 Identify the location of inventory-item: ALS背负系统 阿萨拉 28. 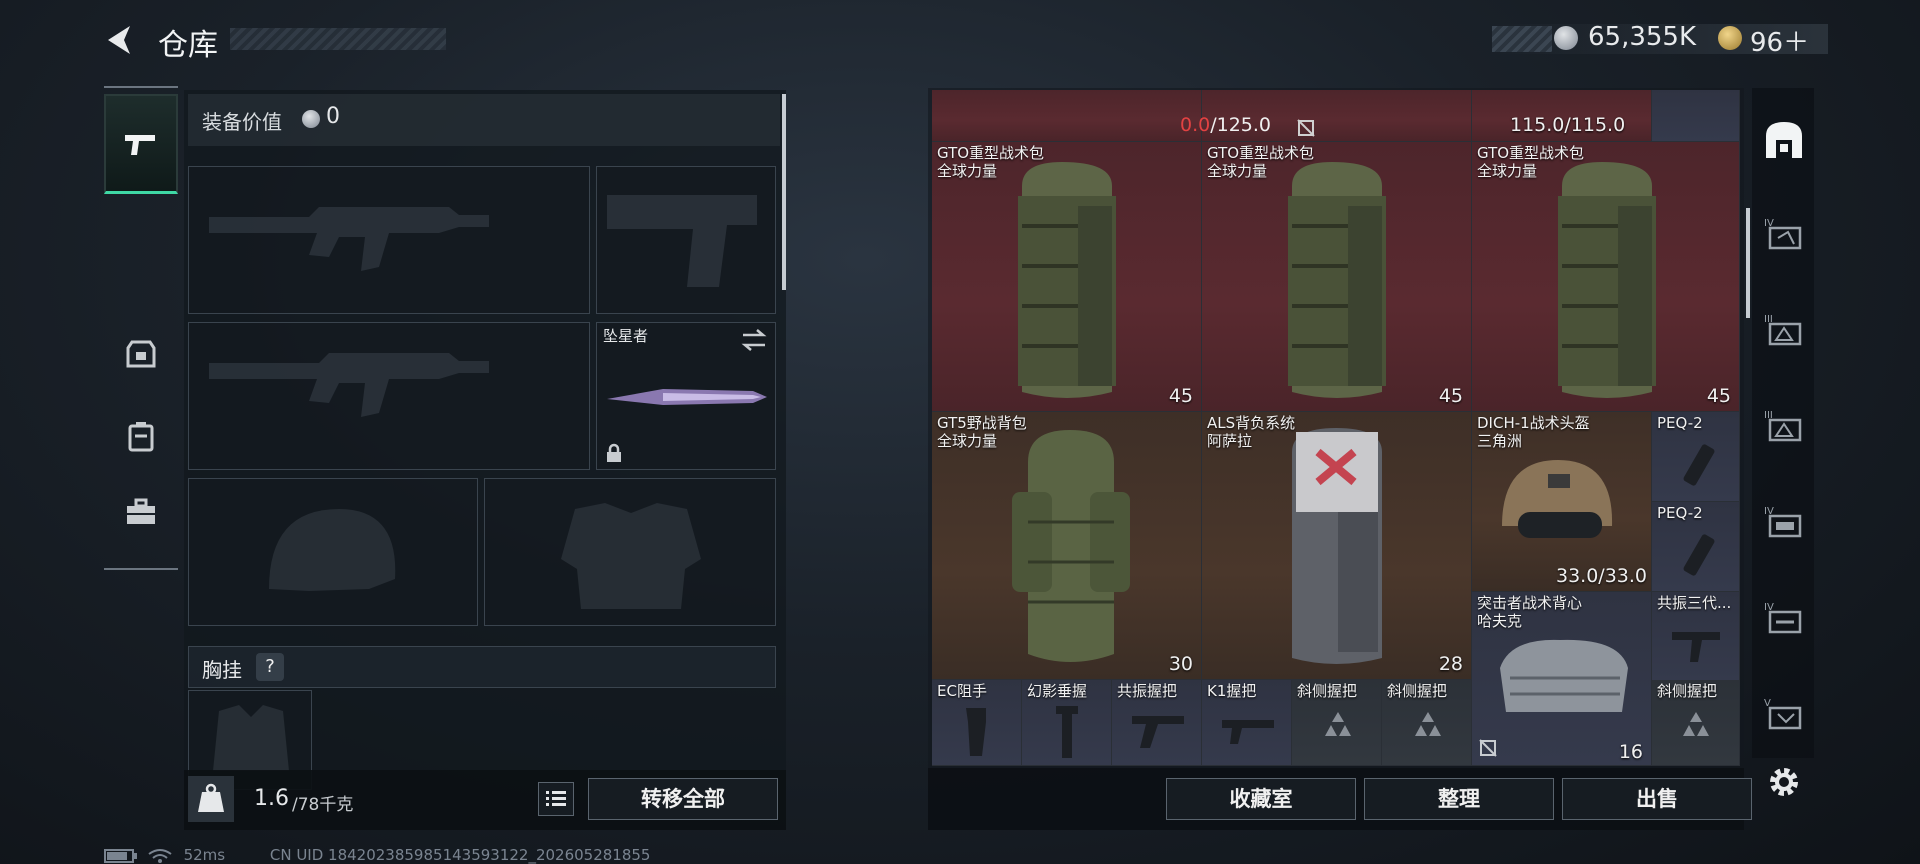
(1337, 546).